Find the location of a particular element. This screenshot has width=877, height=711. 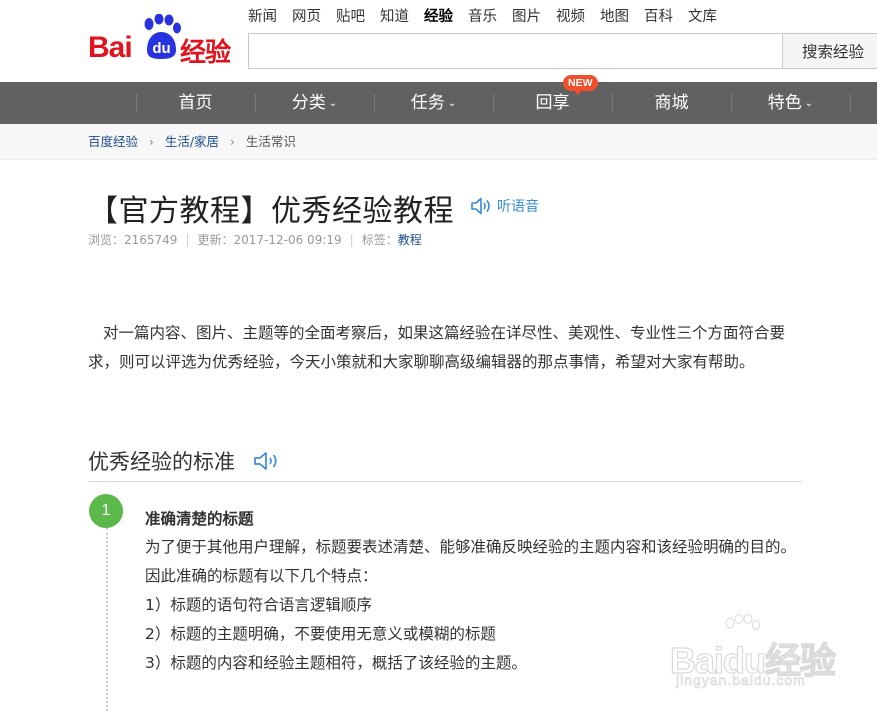

main-nav-item: 商城 is located at coordinates (671, 103).